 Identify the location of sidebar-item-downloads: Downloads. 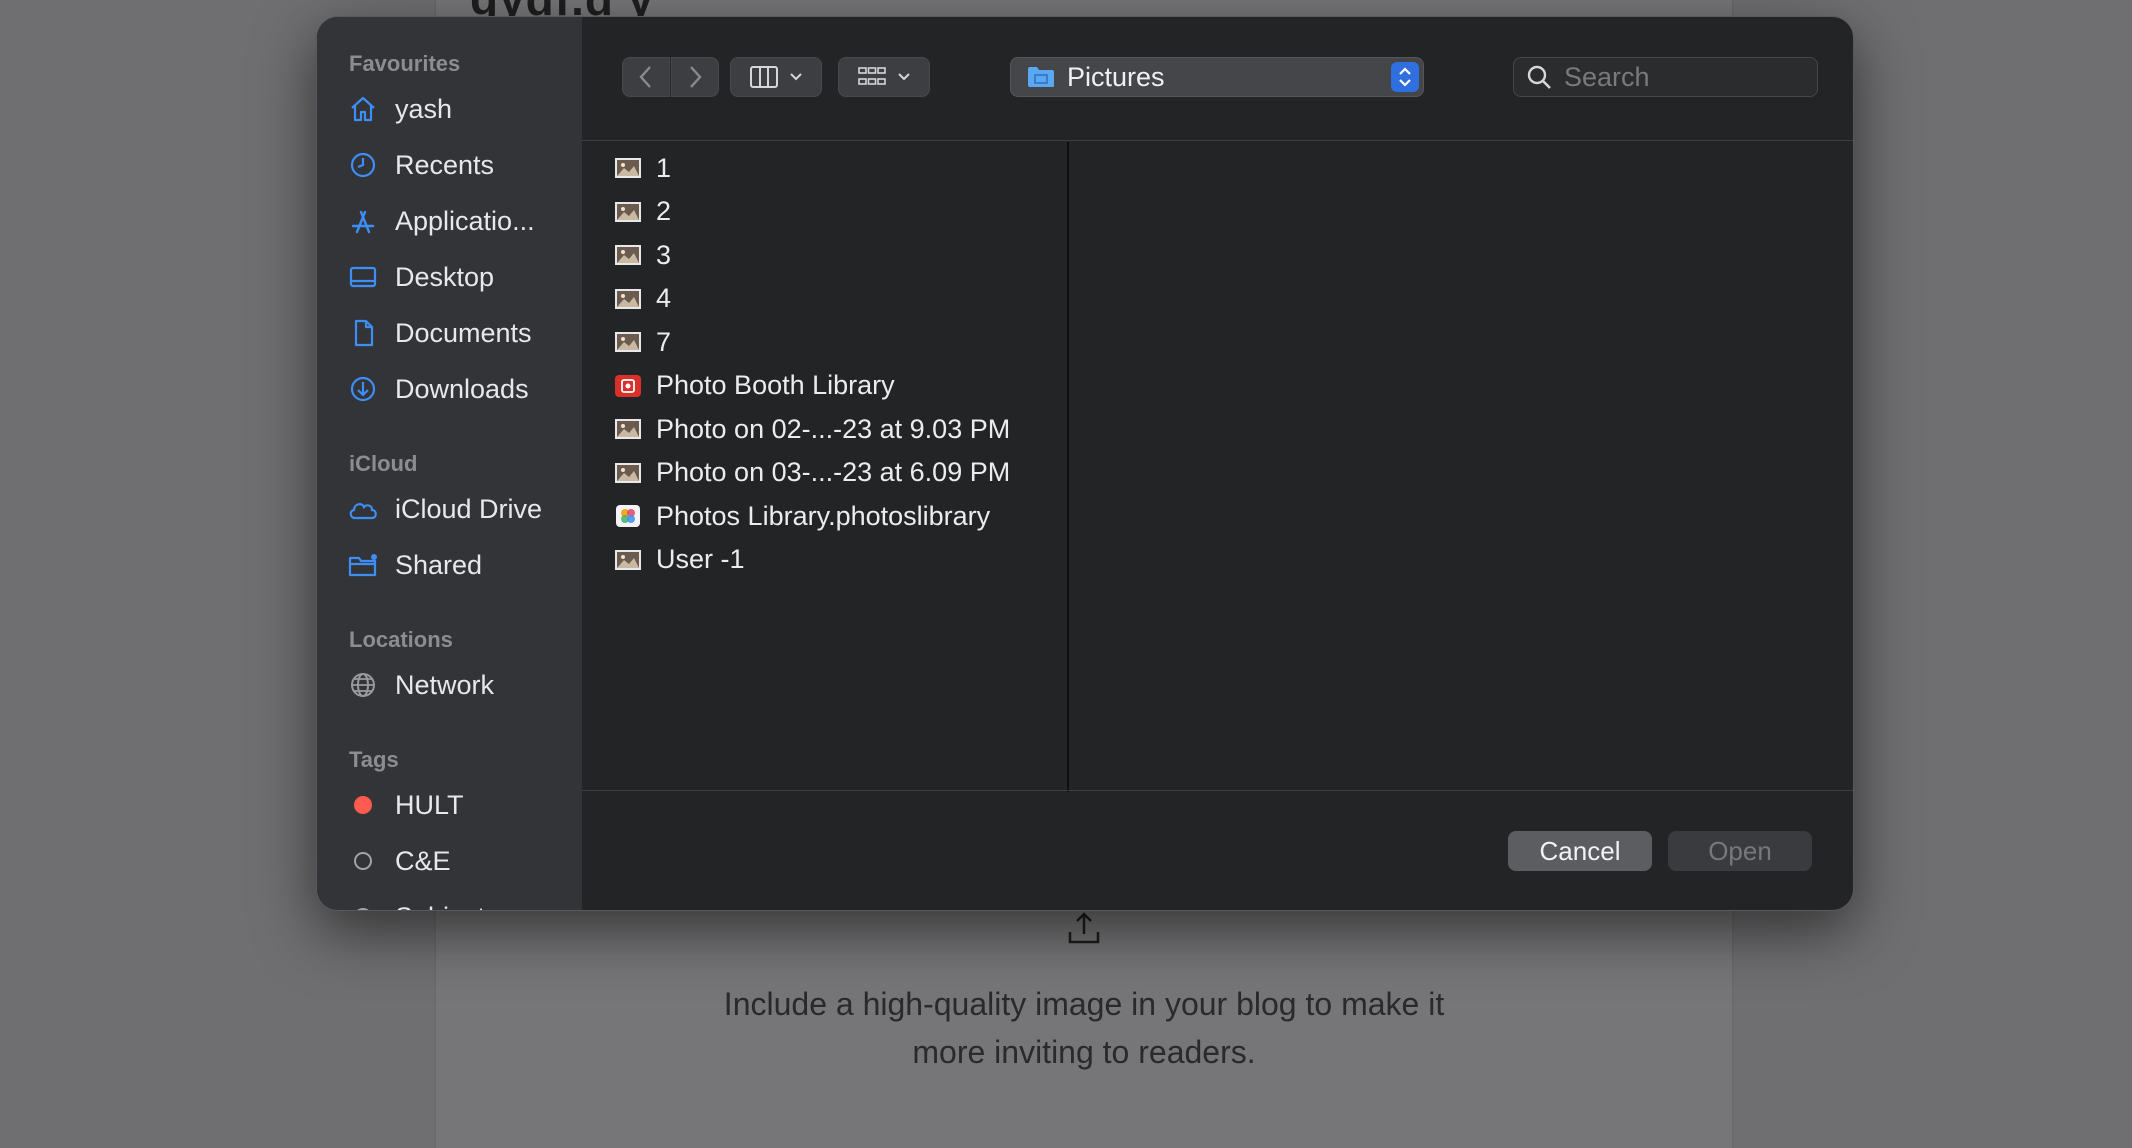
(459, 389).